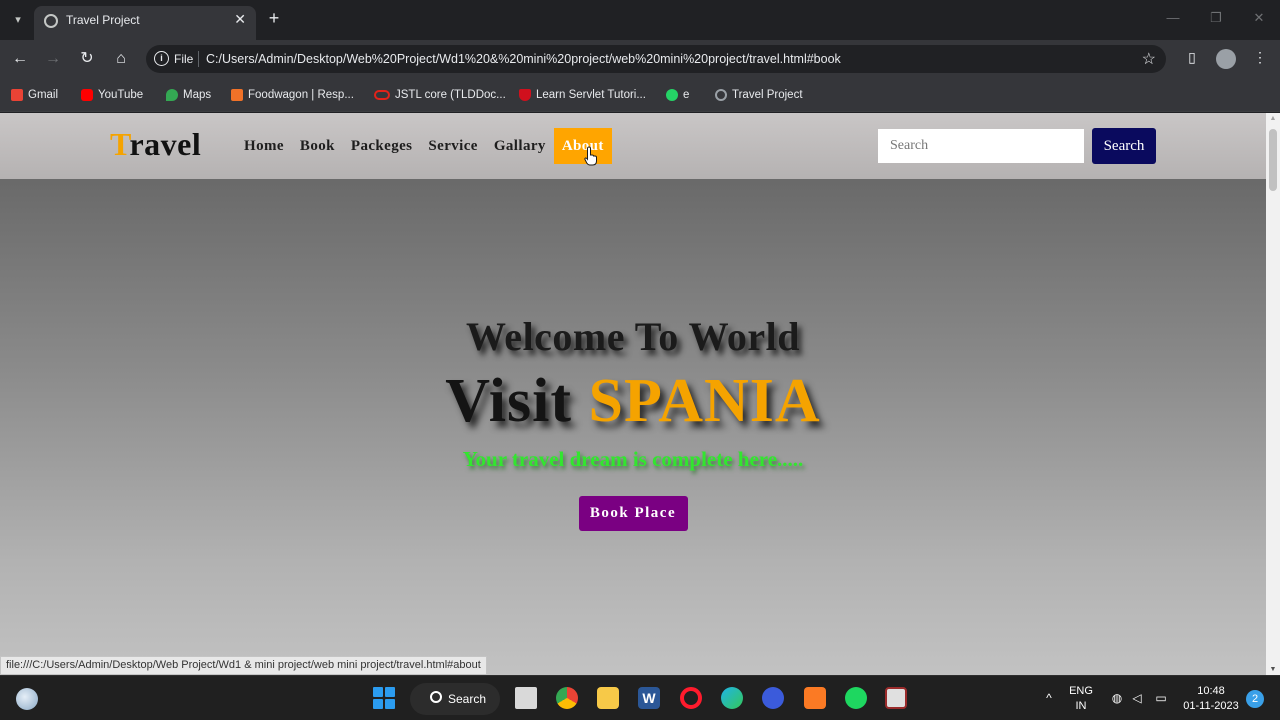 Image resolution: width=1280 pixels, height=720 pixels. What do you see at coordinates (896, 698) in the screenshot?
I see `snipping-tool-icon` at bounding box center [896, 698].